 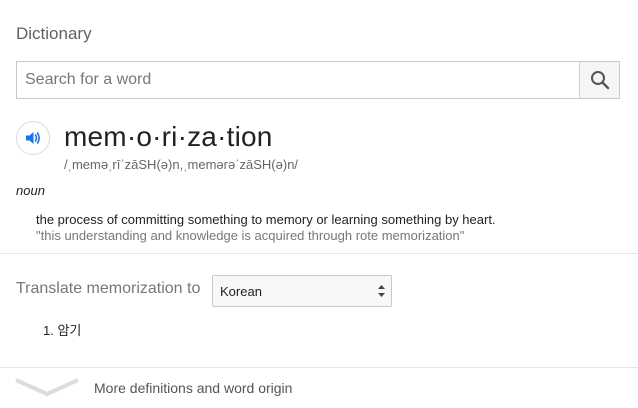 I want to click on bottom-divider, so click(x=319, y=367).